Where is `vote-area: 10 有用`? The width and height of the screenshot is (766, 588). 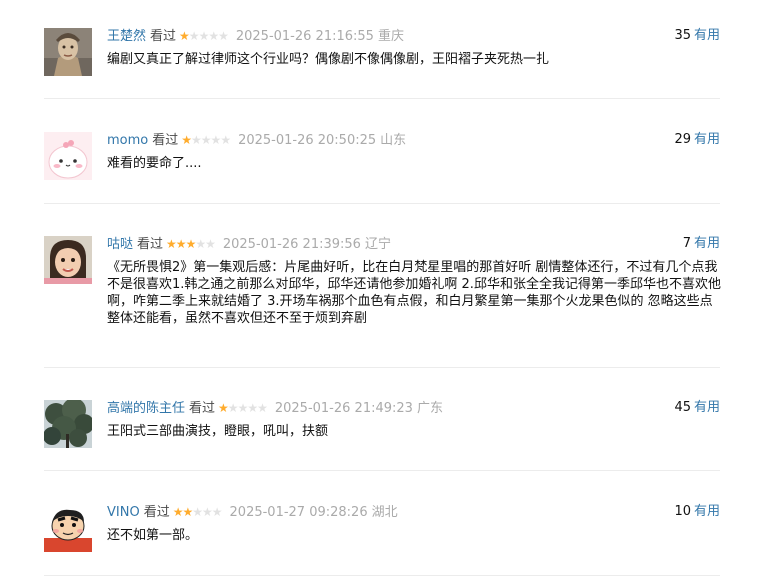
vote-area: 10 有用 is located at coordinates (697, 512).